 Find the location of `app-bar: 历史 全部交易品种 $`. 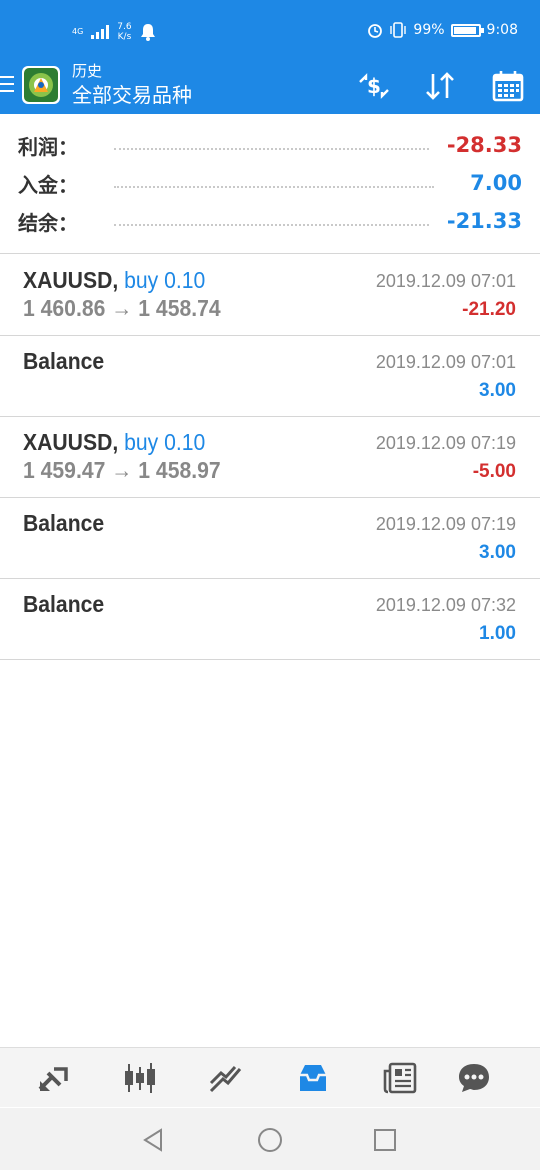

app-bar: 历史 全部交易品种 $ is located at coordinates (270, 86).